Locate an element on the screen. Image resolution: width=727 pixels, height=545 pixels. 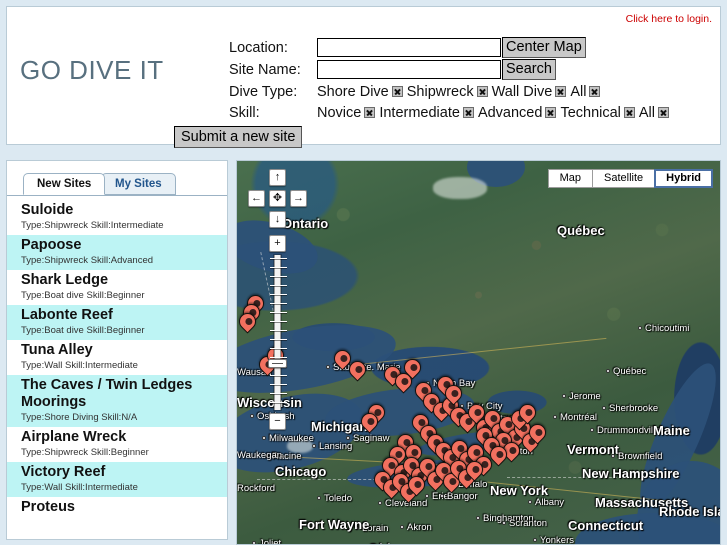
site-meta: Type:Shipwreck Skill:Intermediate is located at coordinates (92, 225).